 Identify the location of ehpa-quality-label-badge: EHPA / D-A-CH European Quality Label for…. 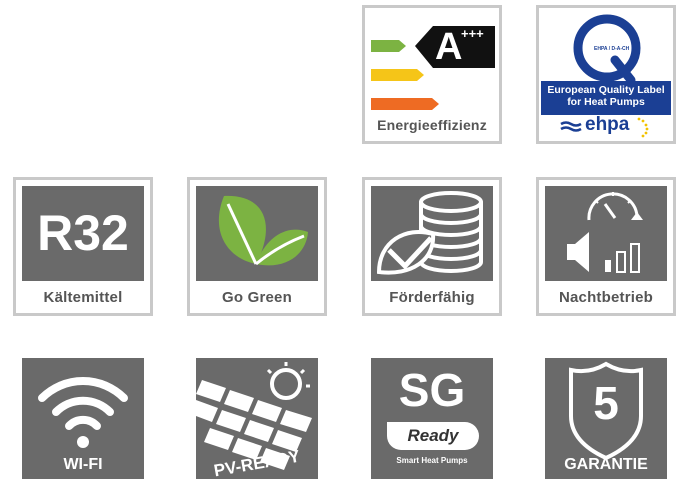
(606, 74).